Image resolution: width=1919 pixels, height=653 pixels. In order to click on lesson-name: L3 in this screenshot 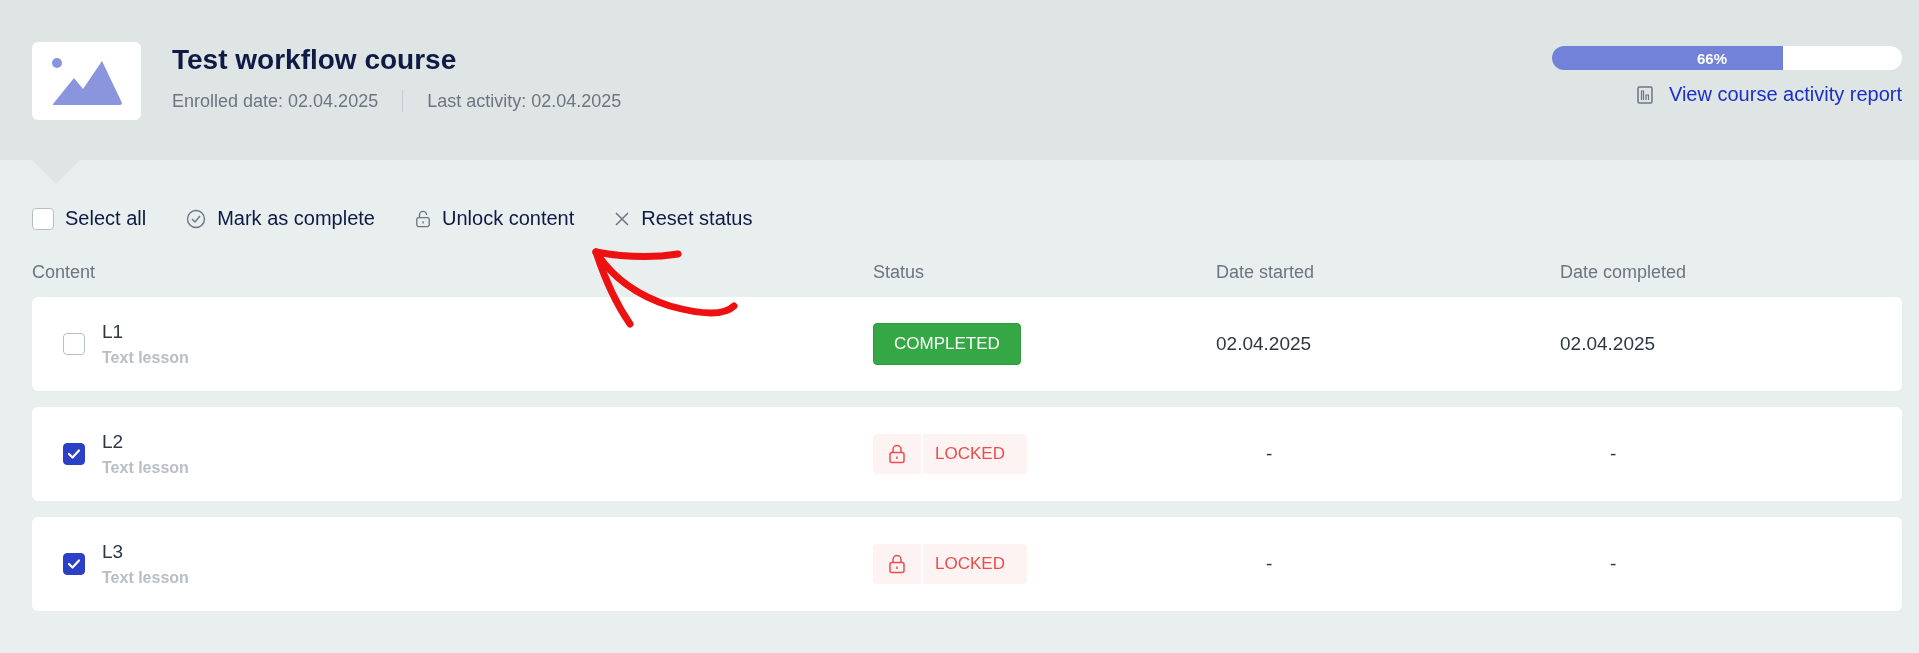, I will do `click(113, 552)`.